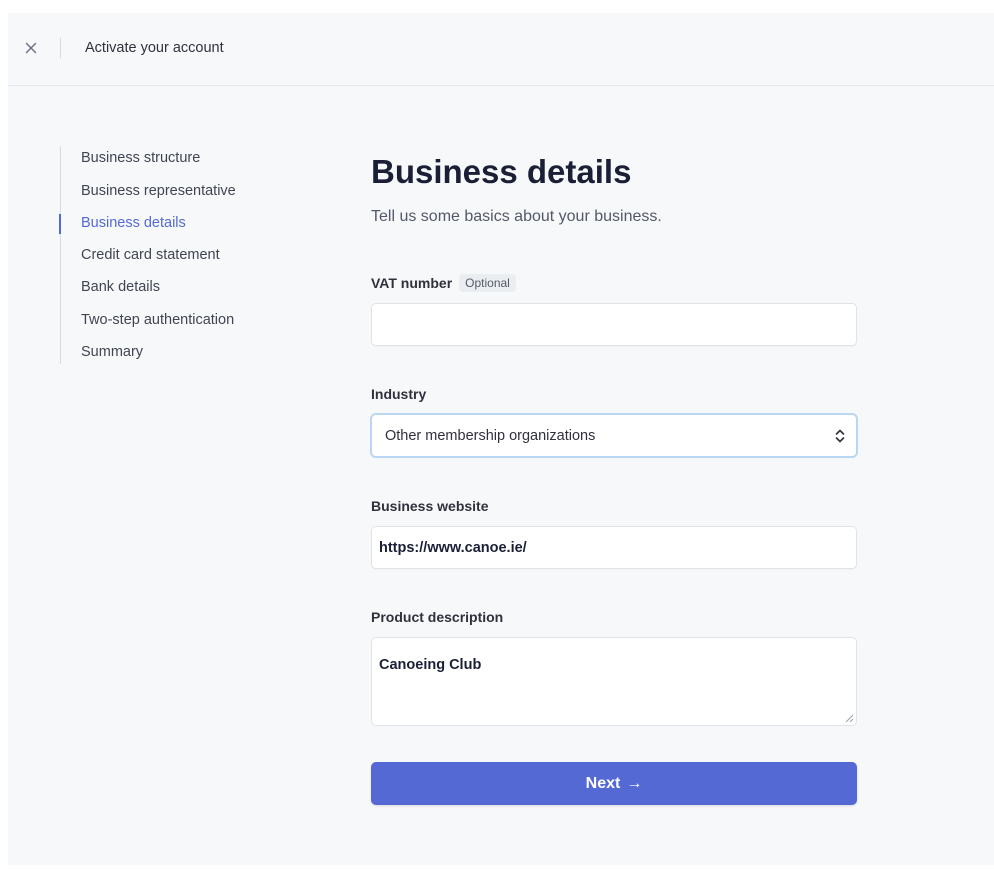  Describe the element at coordinates (430, 665) in the screenshot. I see `product-description-value: Canoeing Club` at that location.